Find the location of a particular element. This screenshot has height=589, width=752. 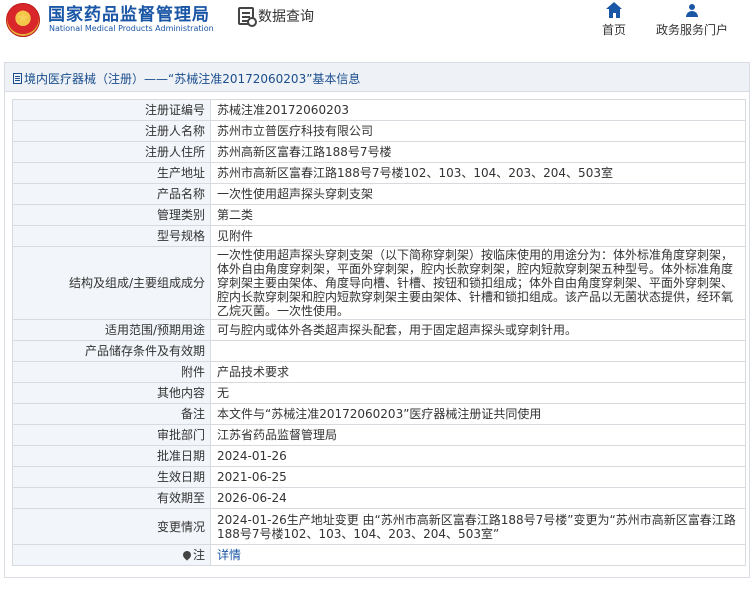

table-row: 审批部门 江苏省药品监督管理局 is located at coordinates (379, 435).